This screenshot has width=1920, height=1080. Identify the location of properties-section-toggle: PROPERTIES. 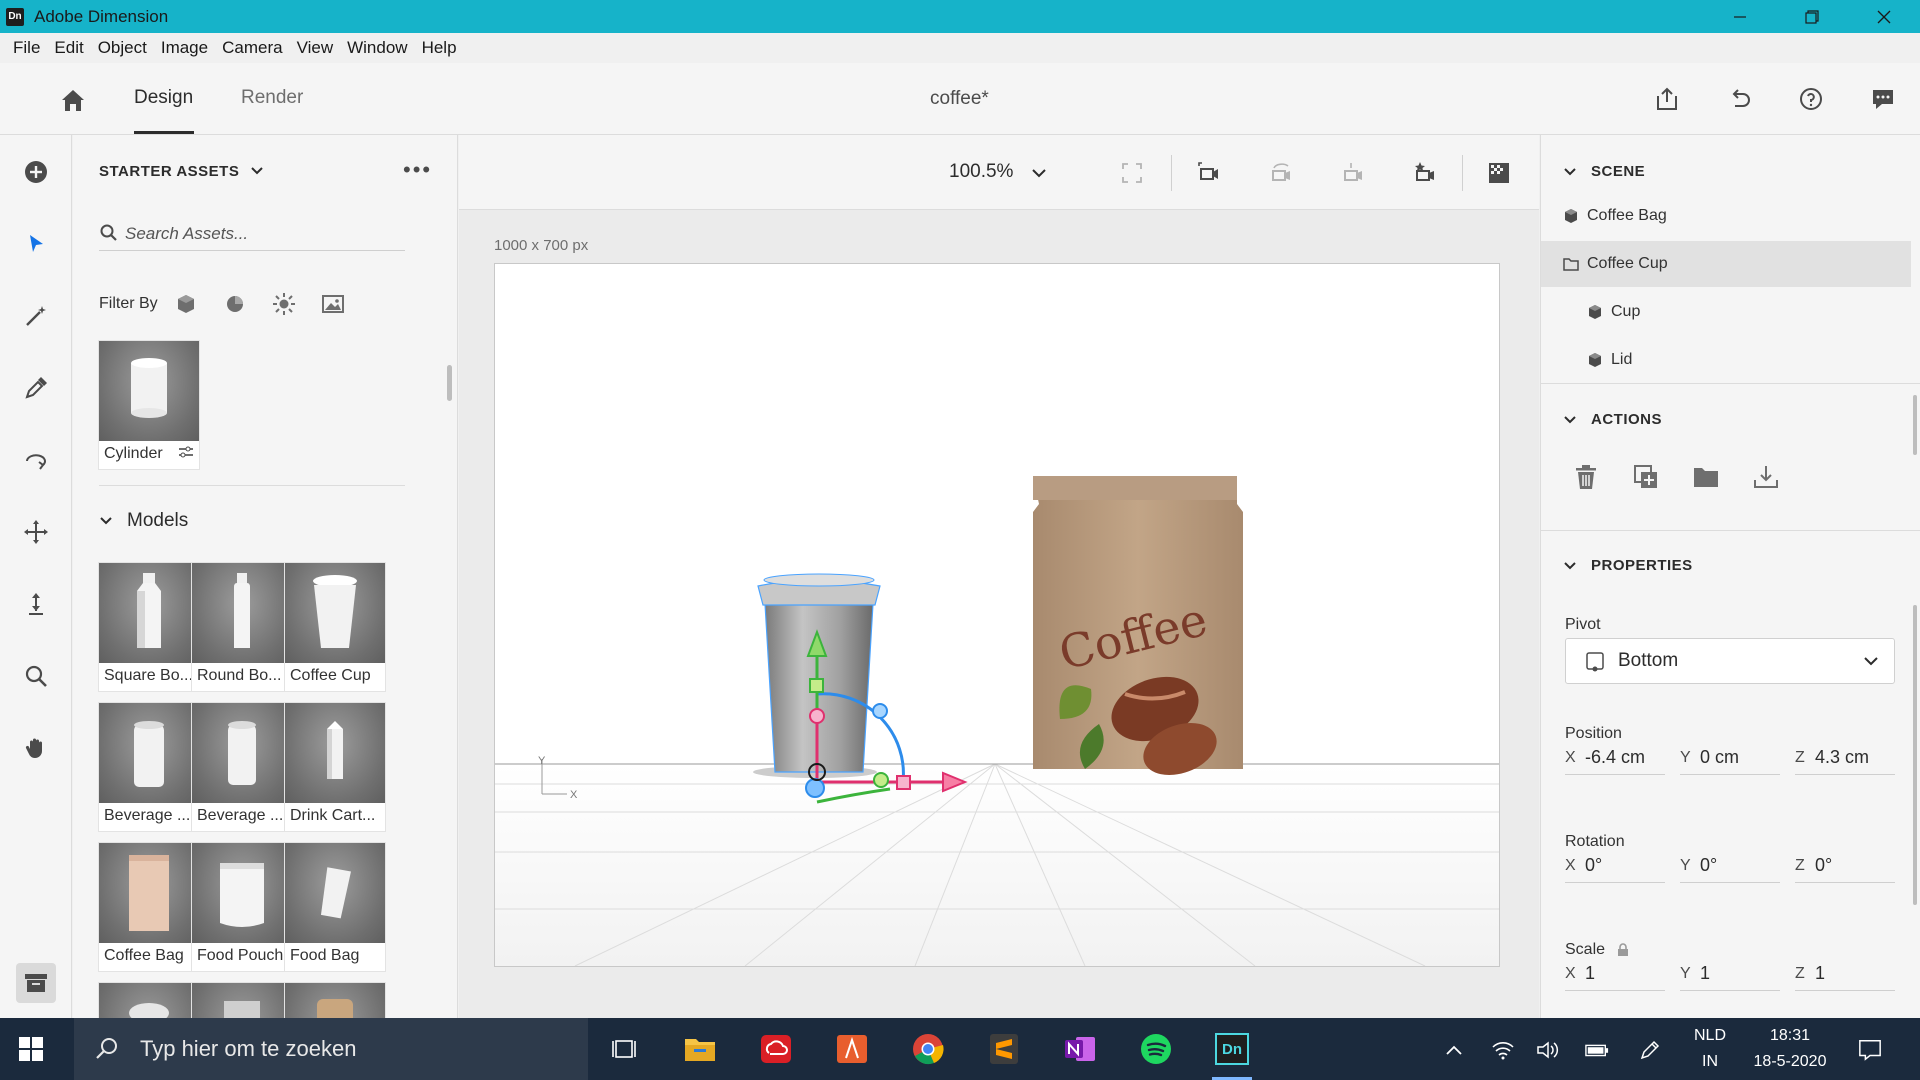
(1628, 565).